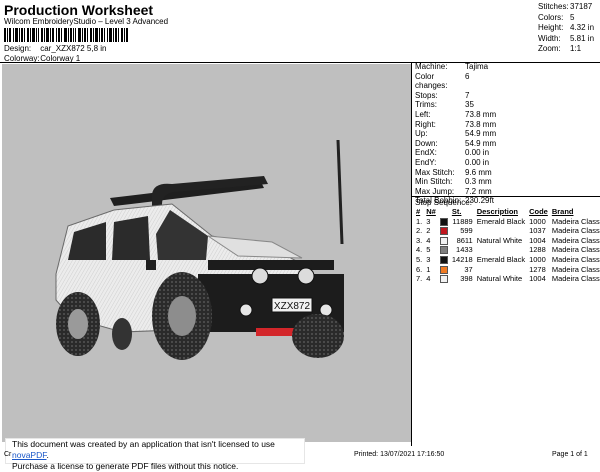 Image resolution: width=600 pixels, height=472 pixels. Describe the element at coordinates (455, 115) in the screenshot. I see `machine-row: Left: 73.8 mm` at that location.